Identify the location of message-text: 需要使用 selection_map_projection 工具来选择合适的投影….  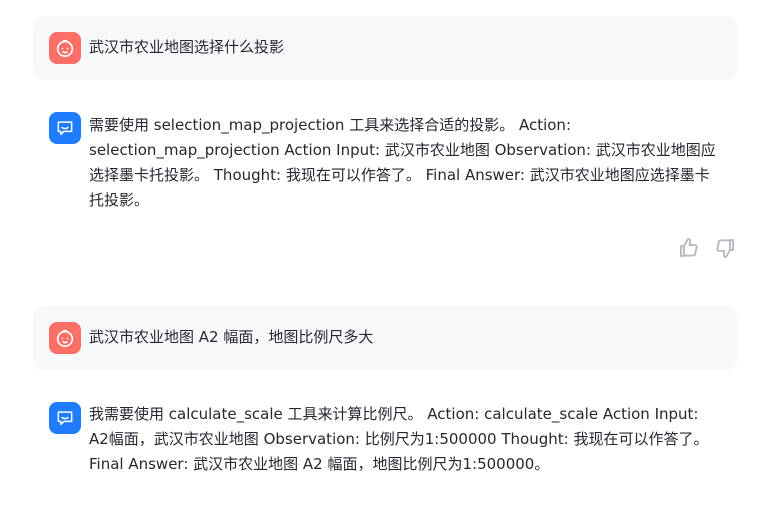
(402, 162).